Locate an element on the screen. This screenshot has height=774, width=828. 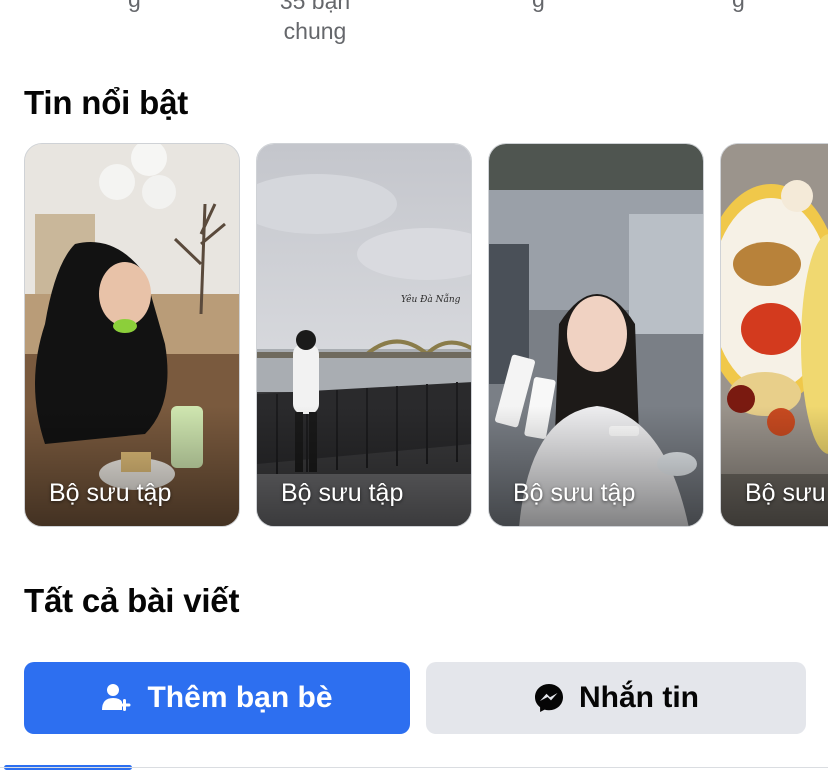
message-button: Nhắn tin is located at coordinates (616, 698).